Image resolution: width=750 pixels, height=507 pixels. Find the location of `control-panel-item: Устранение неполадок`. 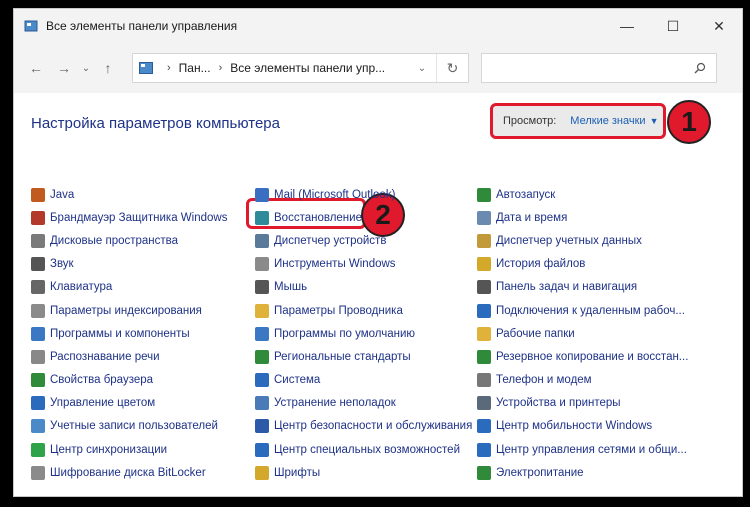

control-panel-item: Устранение неполадок is located at coordinates (363, 403).